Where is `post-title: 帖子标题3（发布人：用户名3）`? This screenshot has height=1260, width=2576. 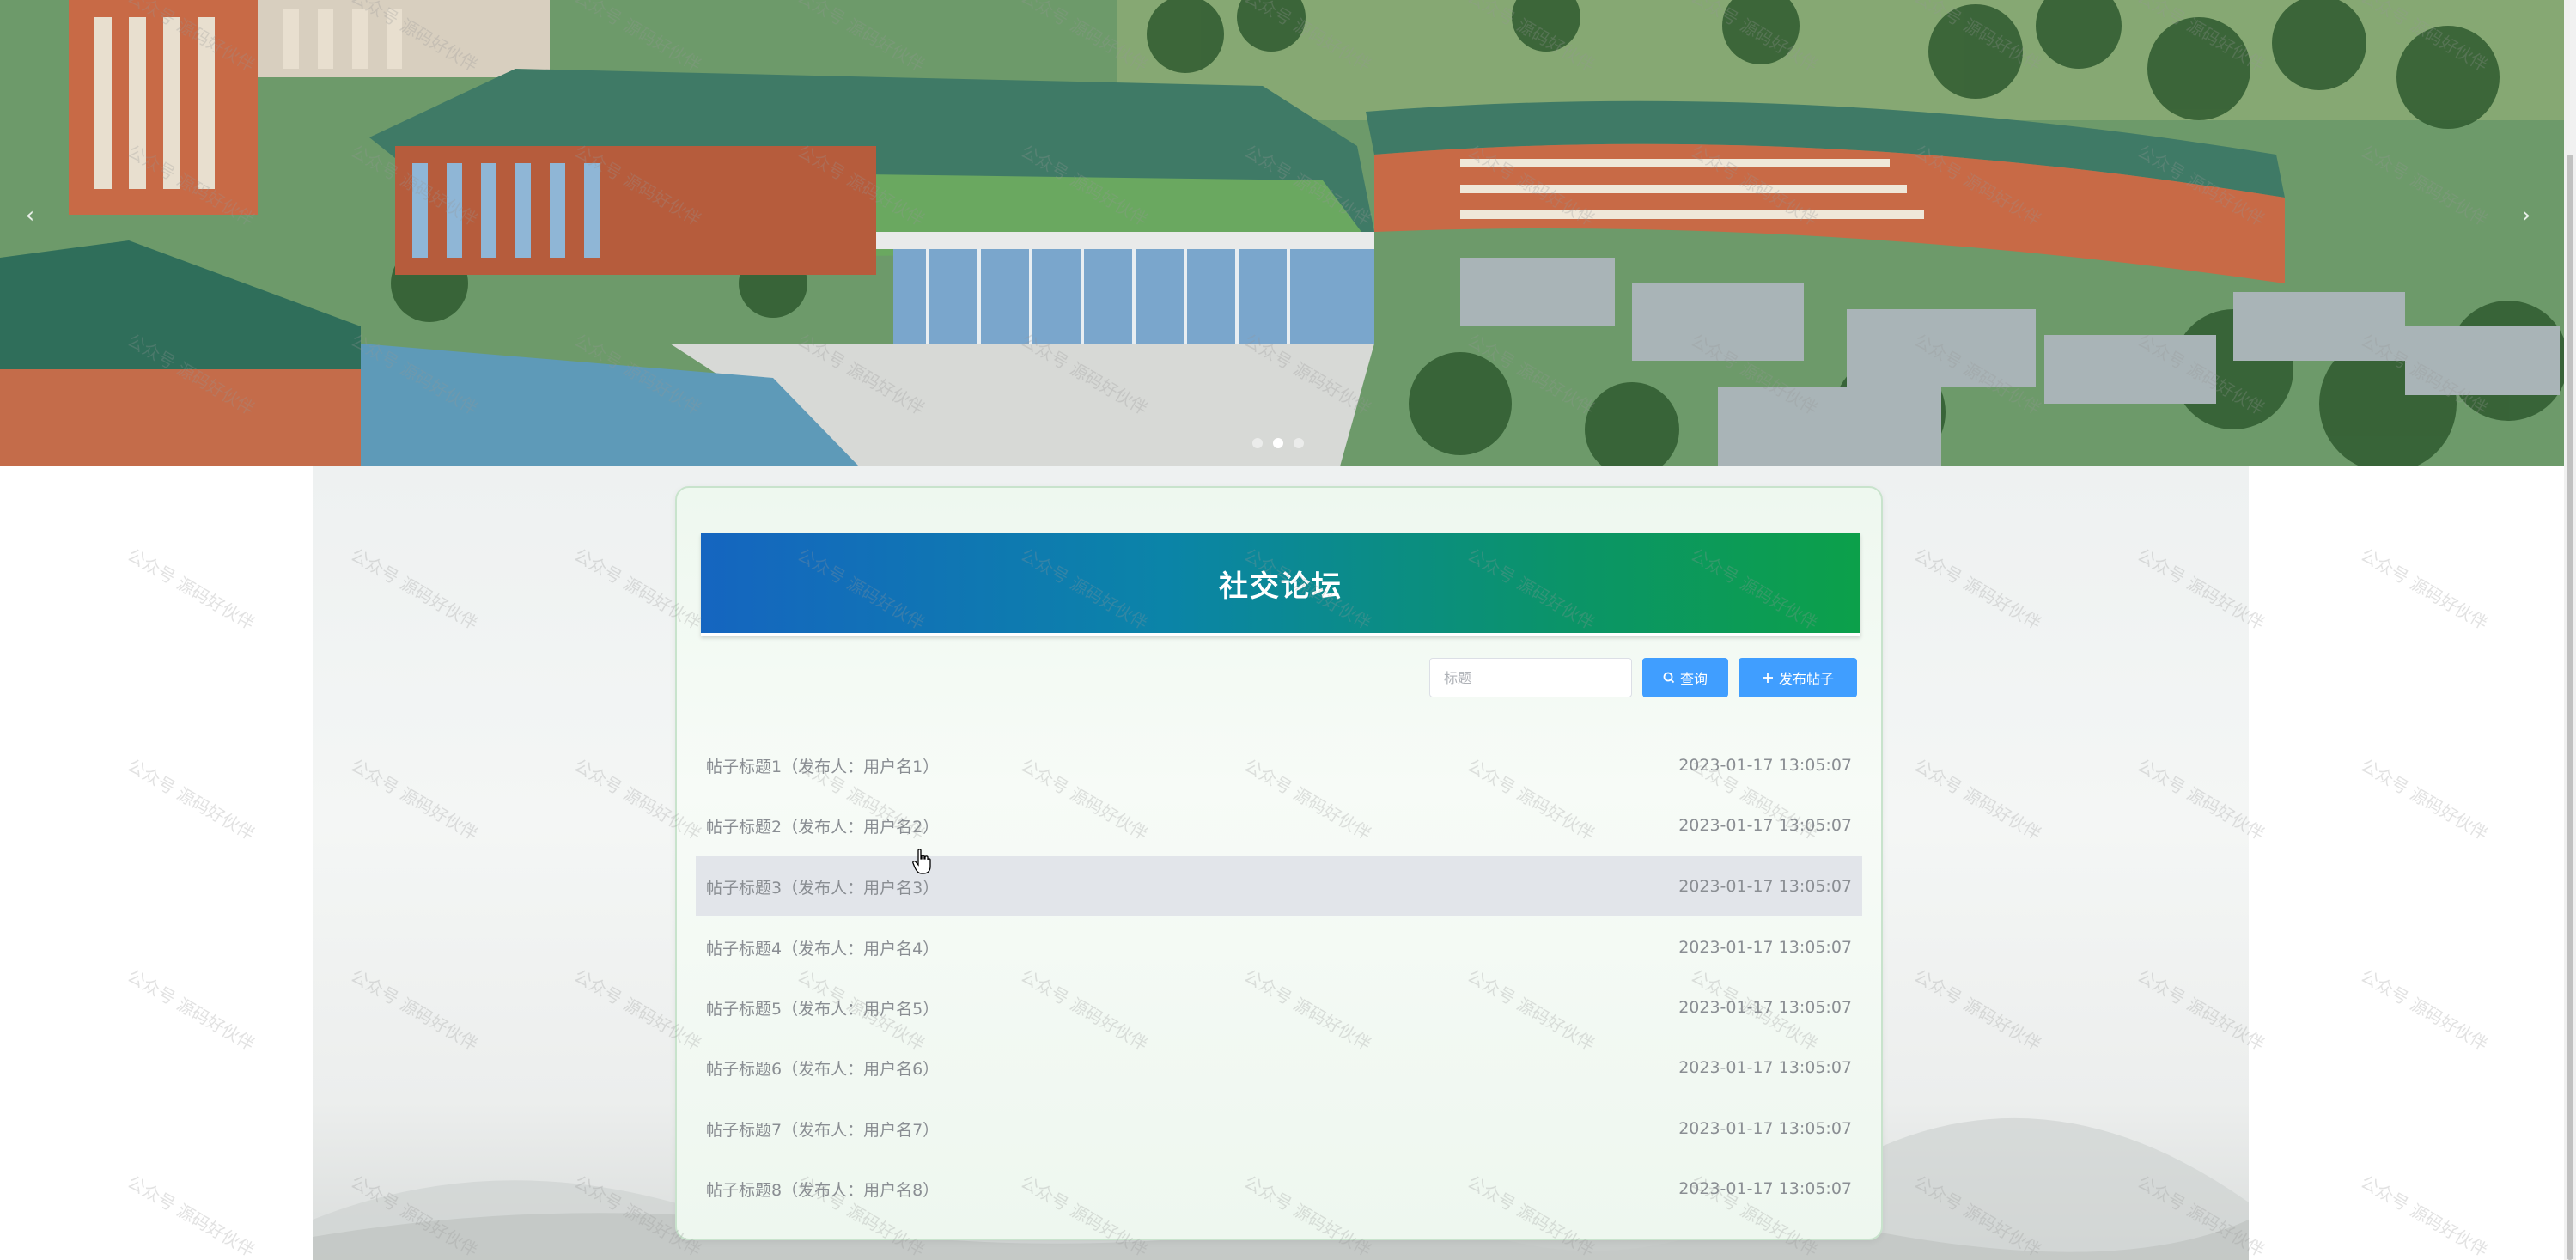 post-title: 帖子标题3（发布人：用户名3） is located at coordinates (823, 888).